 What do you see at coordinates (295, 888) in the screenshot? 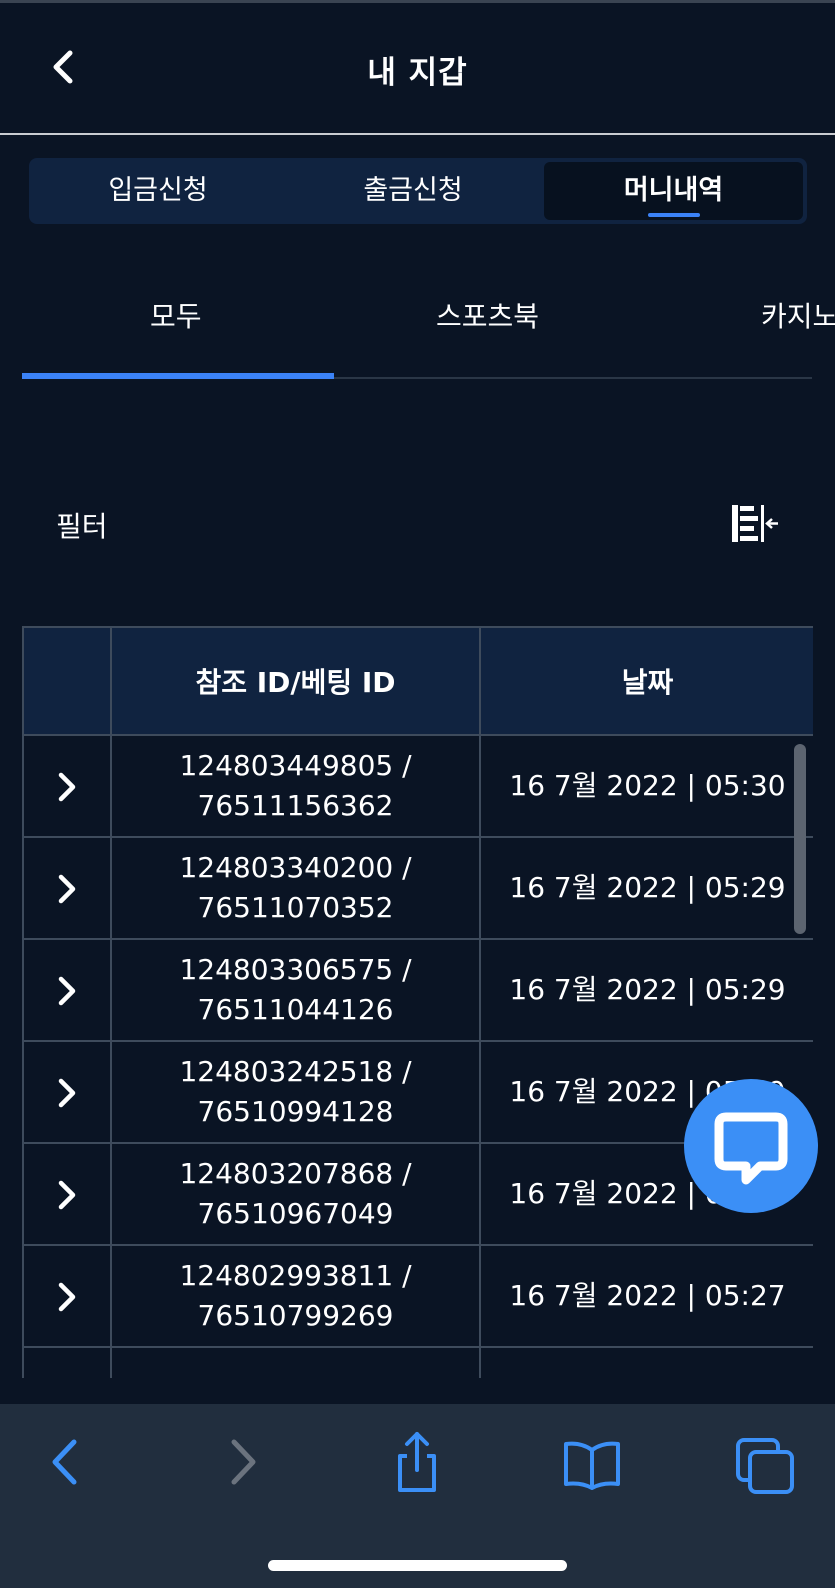
I see `ref-cell: 124803340200 / 76511070352` at bounding box center [295, 888].